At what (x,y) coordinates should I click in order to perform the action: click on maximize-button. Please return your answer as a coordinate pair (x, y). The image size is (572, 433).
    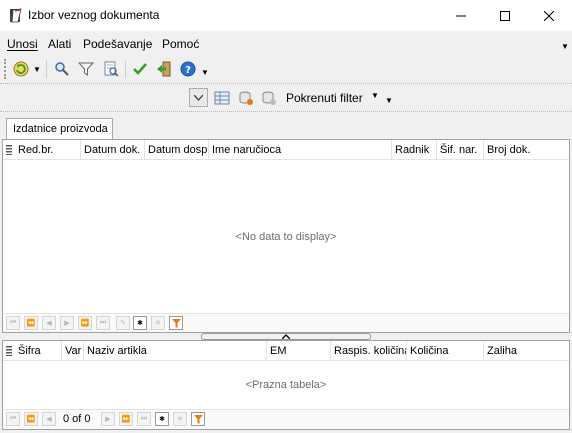
    Looking at the image, I should click on (505, 15).